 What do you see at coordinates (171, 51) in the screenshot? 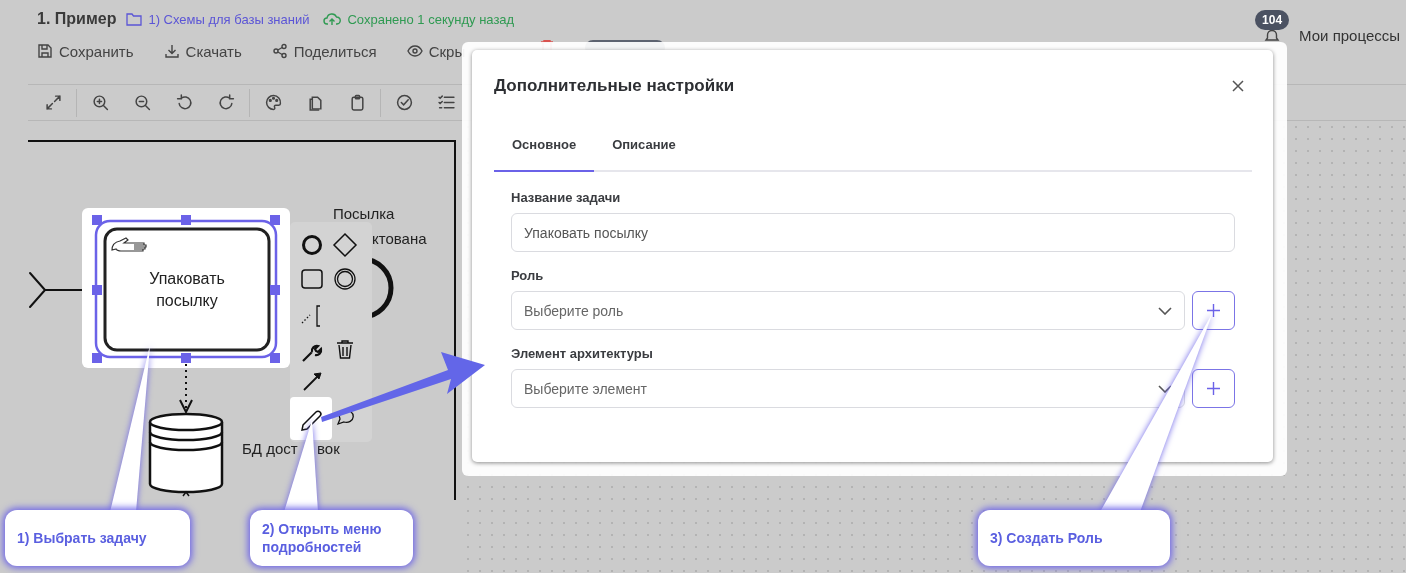
I see `download-icon` at bounding box center [171, 51].